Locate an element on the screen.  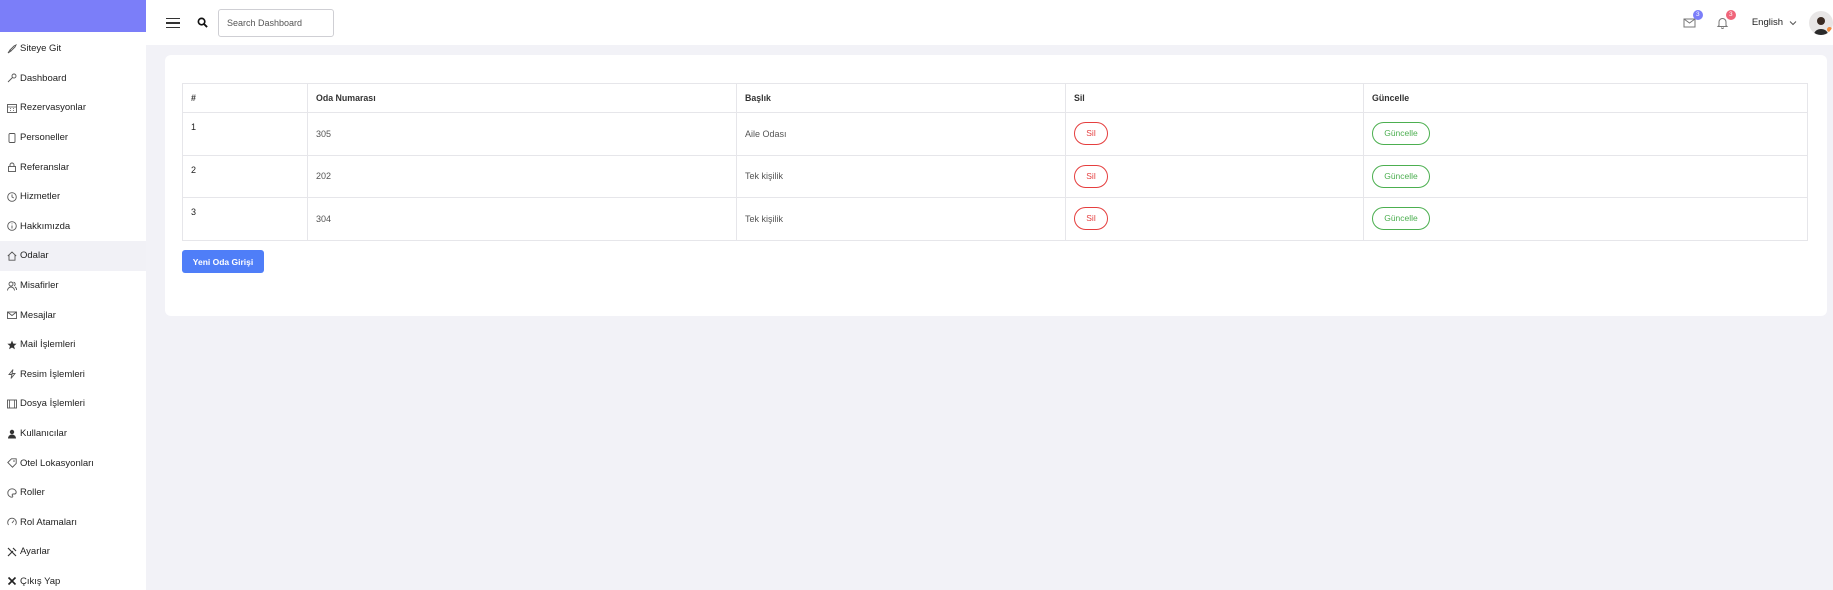
sidebar-item-mail-islemleri: Mail İşlemleri is located at coordinates (73, 345).